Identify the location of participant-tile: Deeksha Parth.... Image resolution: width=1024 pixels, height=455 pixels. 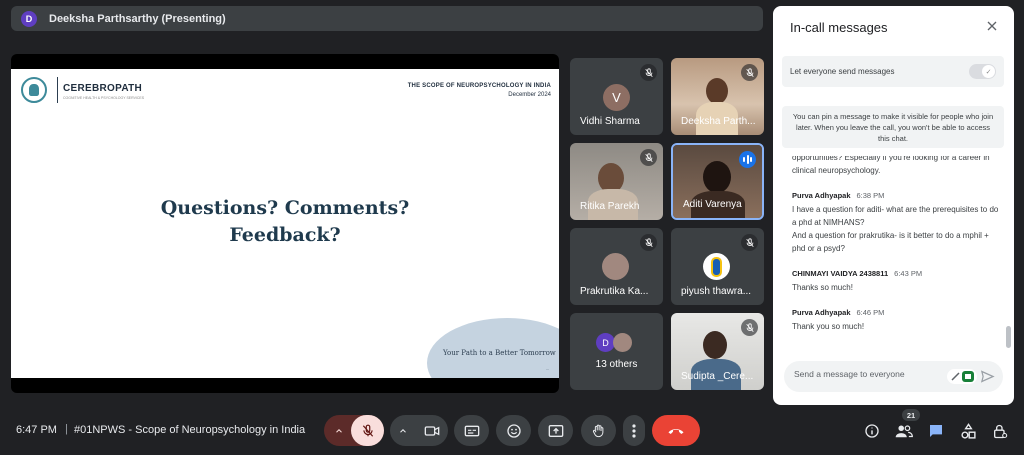
(717, 96).